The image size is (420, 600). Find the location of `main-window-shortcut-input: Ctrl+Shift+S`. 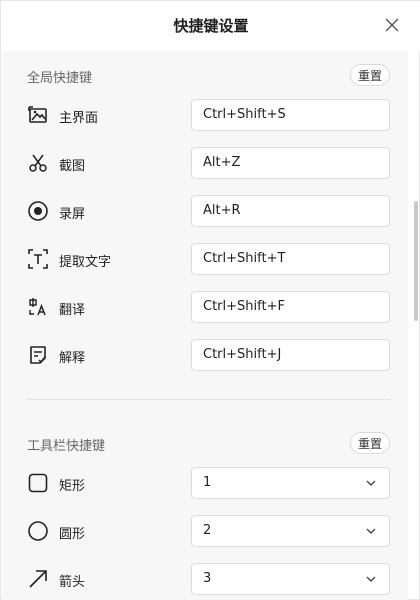

main-window-shortcut-input: Ctrl+Shift+S is located at coordinates (290, 115).